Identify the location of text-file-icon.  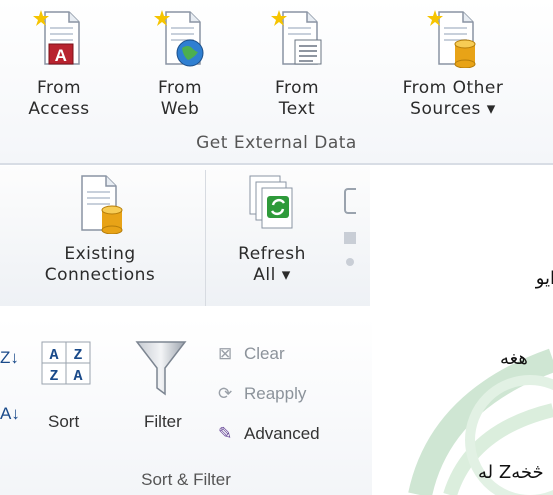
(297, 38).